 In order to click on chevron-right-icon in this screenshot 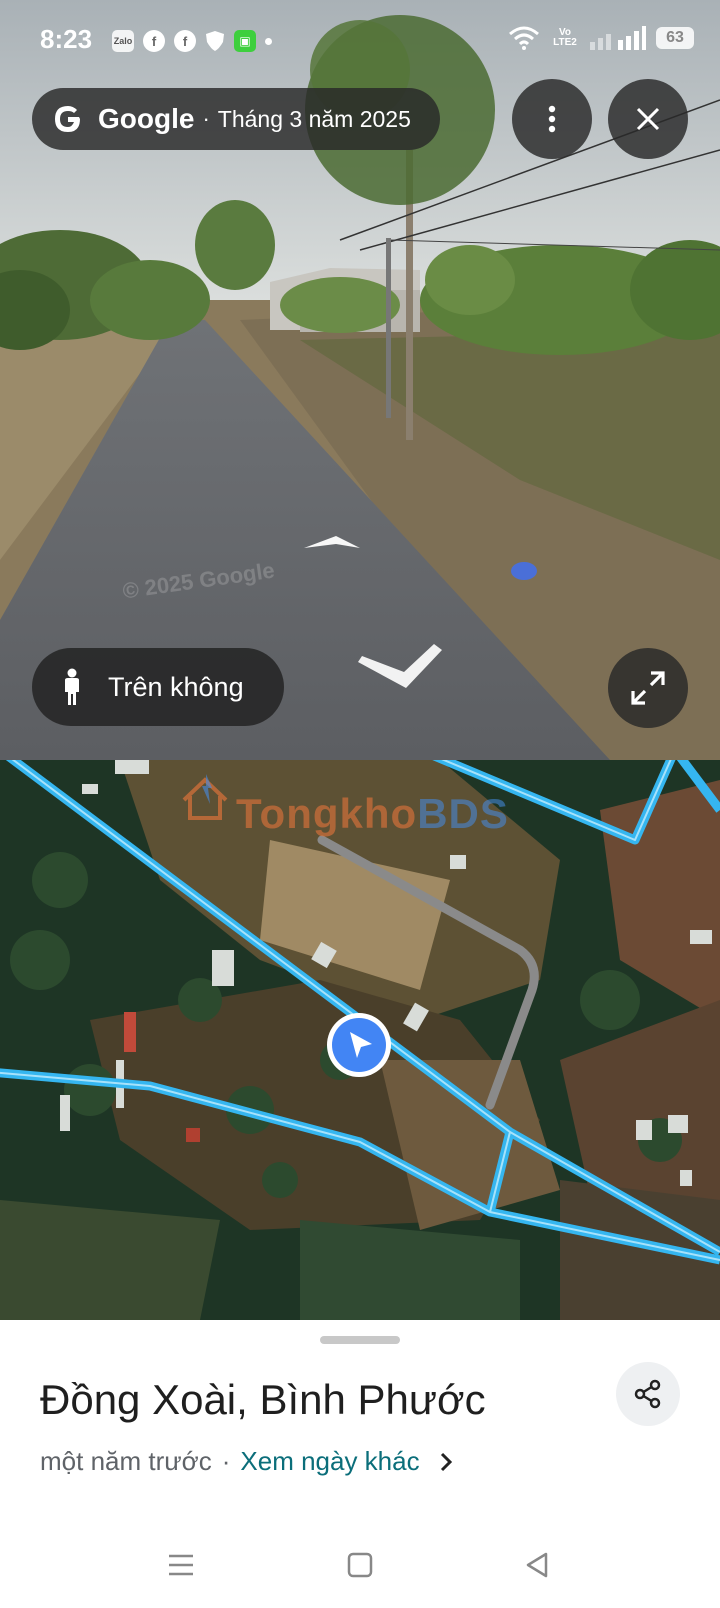, I will do `click(446, 1462)`.